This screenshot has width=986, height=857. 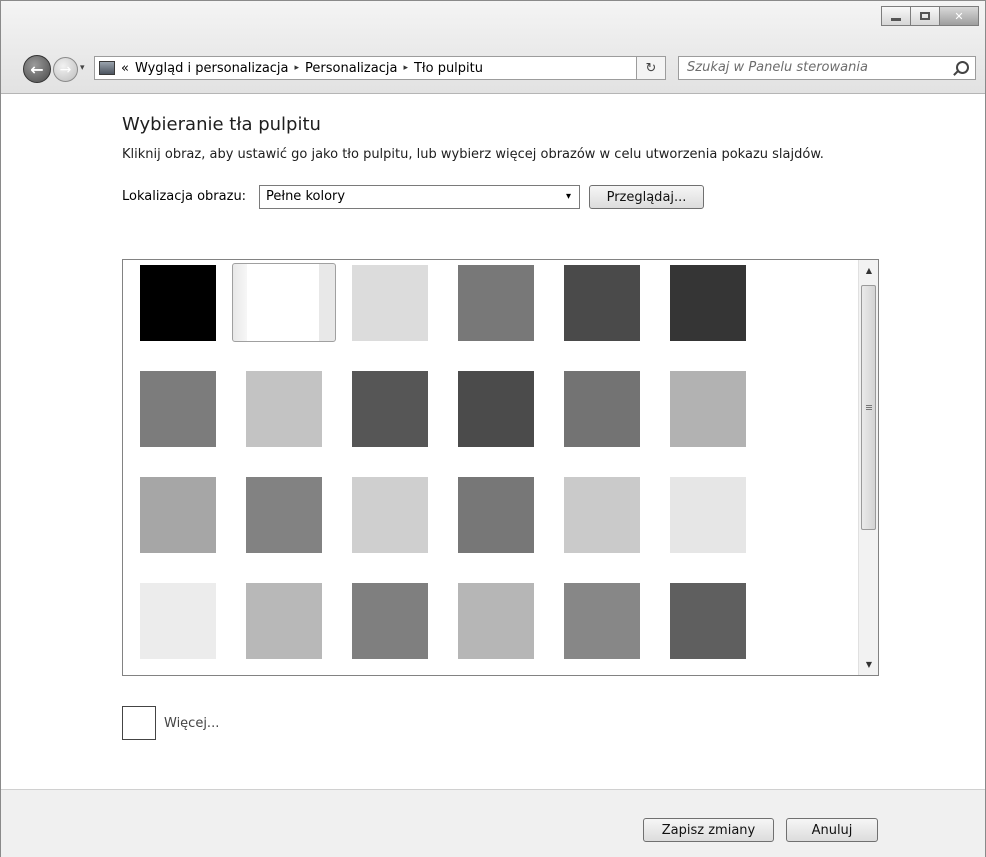 I want to click on gallery-scrollbar: ▲ ▼, so click(x=868, y=467).